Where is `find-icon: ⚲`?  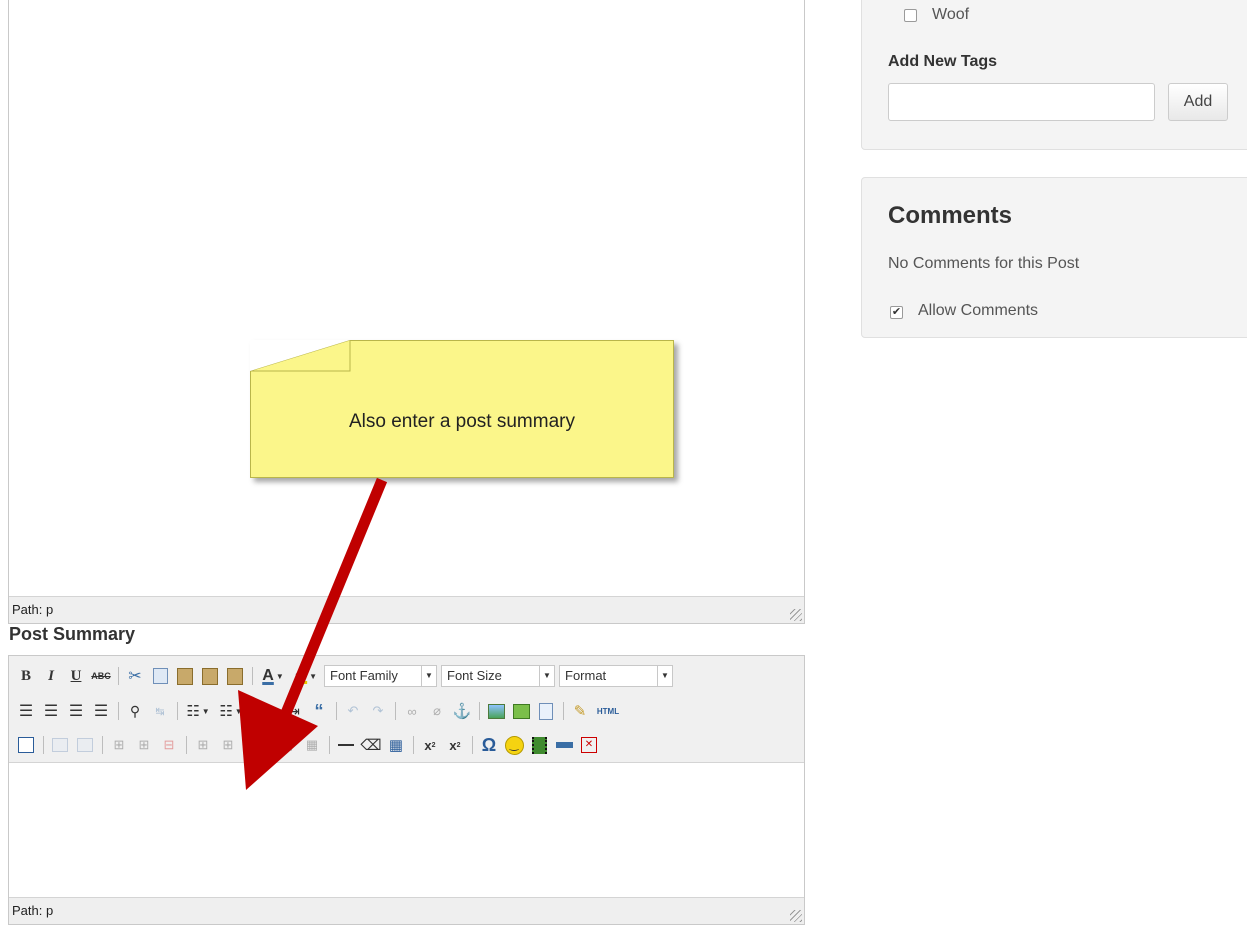
find-icon: ⚲ is located at coordinates (135, 710).